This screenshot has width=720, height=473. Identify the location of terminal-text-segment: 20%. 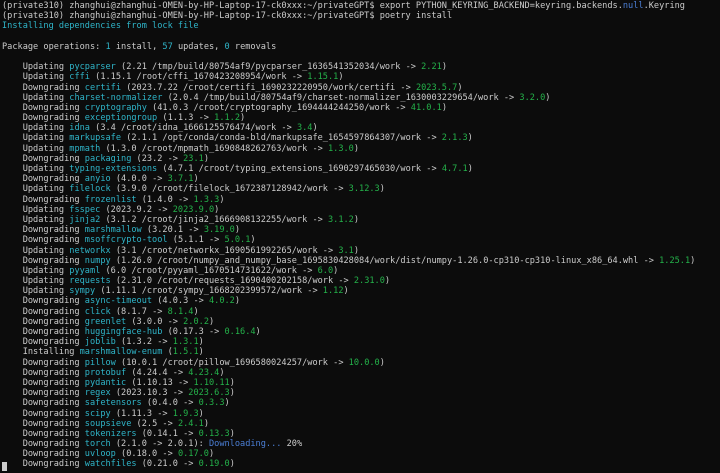
(292, 444).